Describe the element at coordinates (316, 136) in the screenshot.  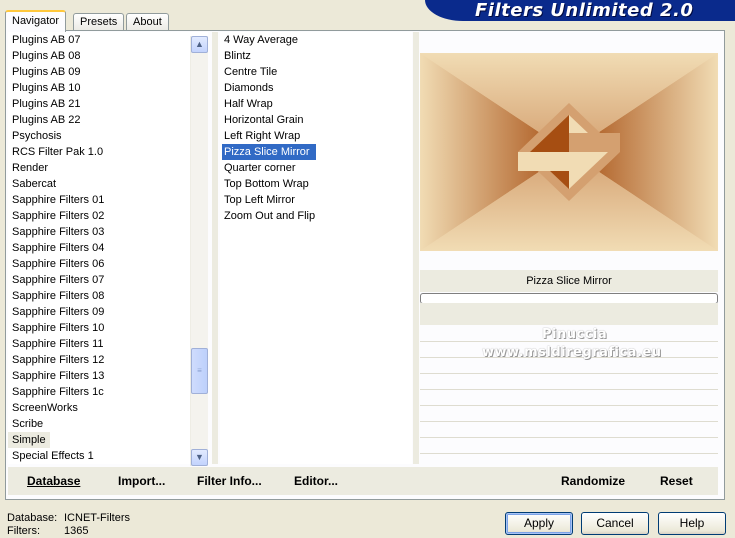
I see `filter-item: Left Right Wrap` at that location.